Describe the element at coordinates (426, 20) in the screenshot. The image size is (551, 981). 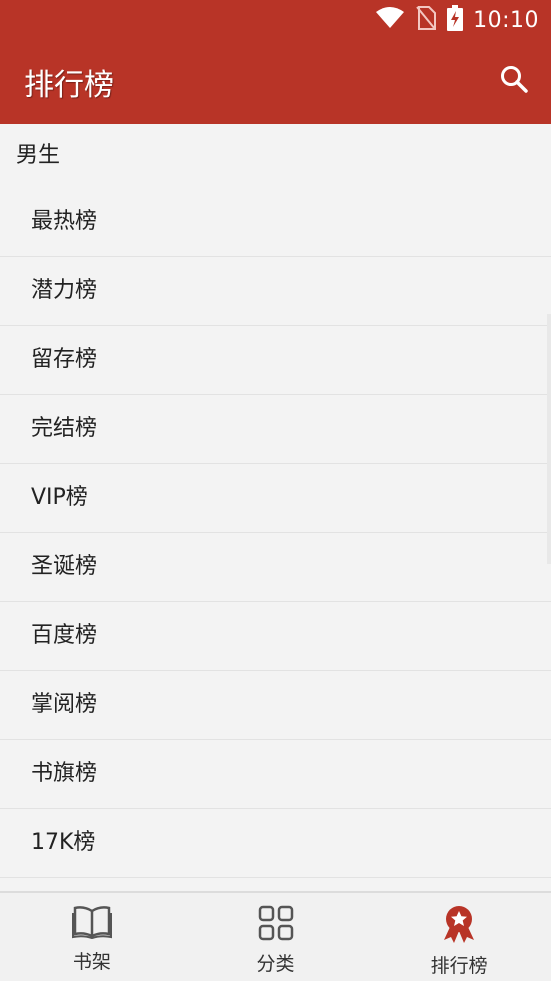
I see `no-sim-icon` at that location.